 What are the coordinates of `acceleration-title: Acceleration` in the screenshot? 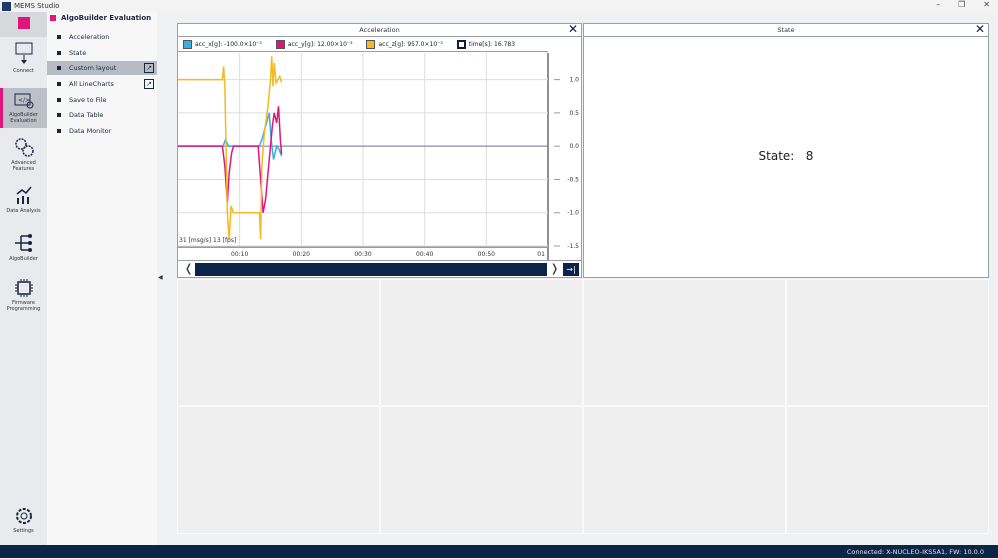 It's located at (379, 30).